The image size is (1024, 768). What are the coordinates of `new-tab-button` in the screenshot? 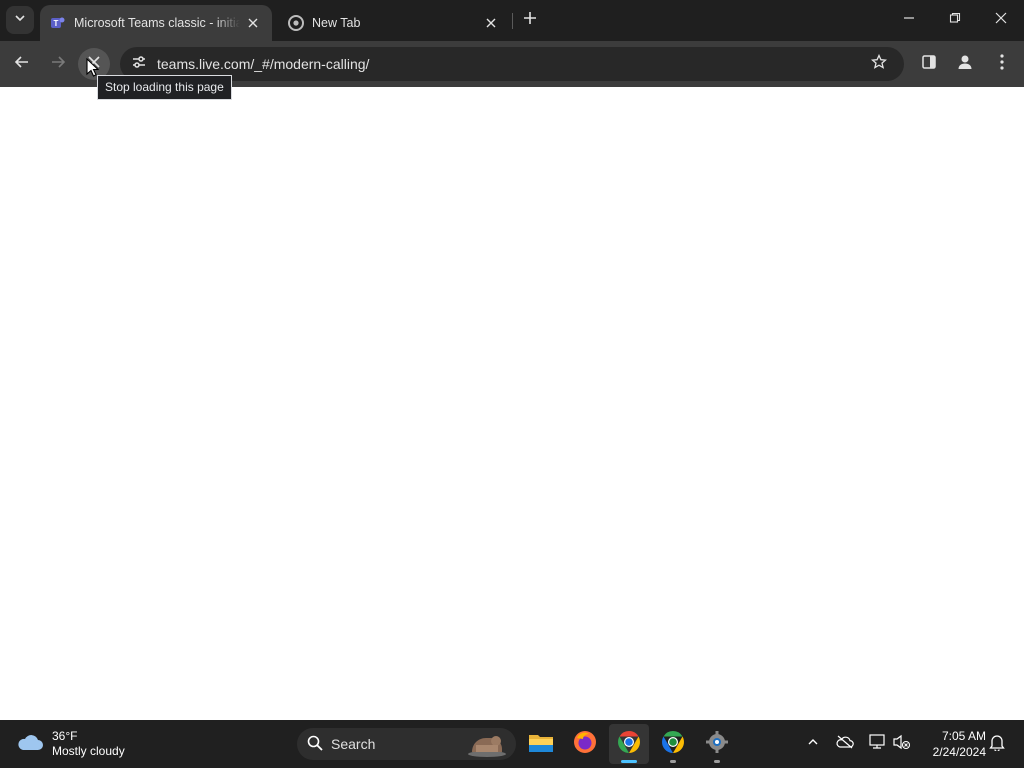 It's located at (530, 20).